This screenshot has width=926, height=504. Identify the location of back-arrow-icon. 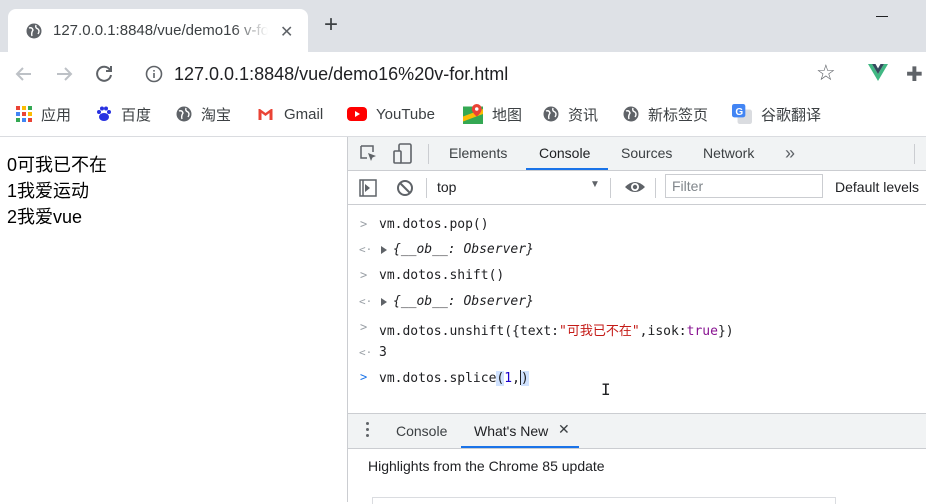
(24, 74).